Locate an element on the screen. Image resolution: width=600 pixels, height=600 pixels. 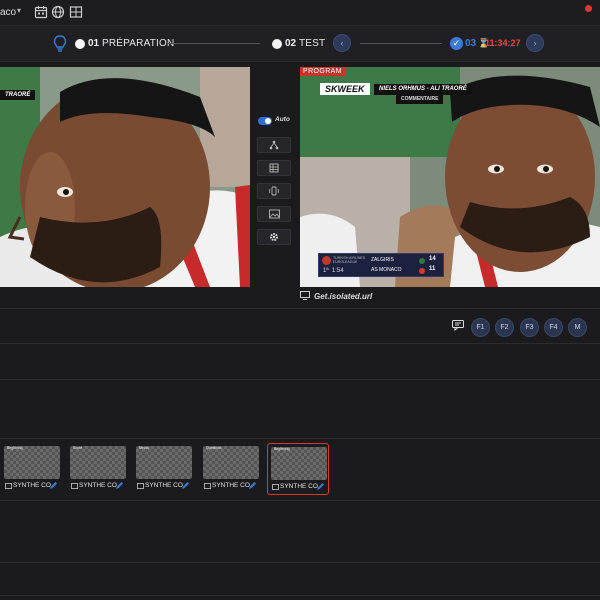
isolated-url-link: Get.isolated.url is located at coordinates (343, 296).